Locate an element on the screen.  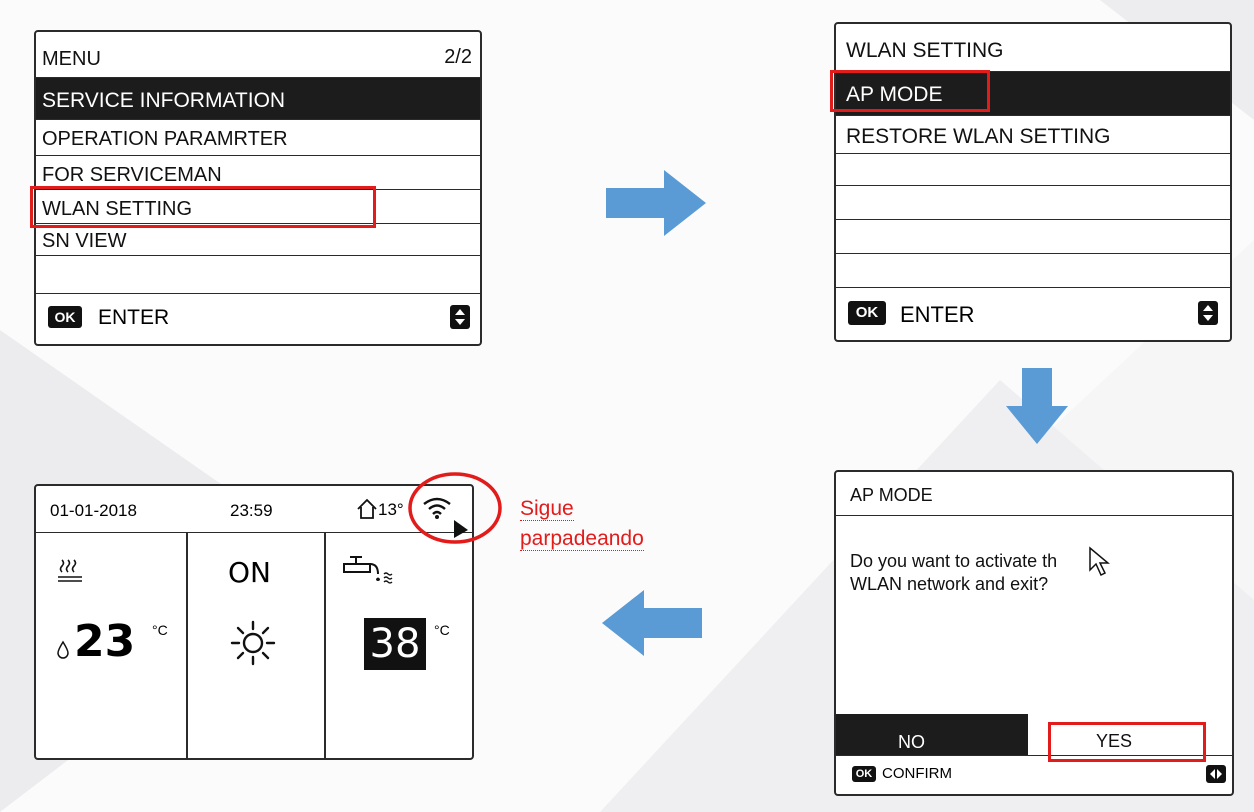
menu-item-empty is located at coordinates (258, 275).